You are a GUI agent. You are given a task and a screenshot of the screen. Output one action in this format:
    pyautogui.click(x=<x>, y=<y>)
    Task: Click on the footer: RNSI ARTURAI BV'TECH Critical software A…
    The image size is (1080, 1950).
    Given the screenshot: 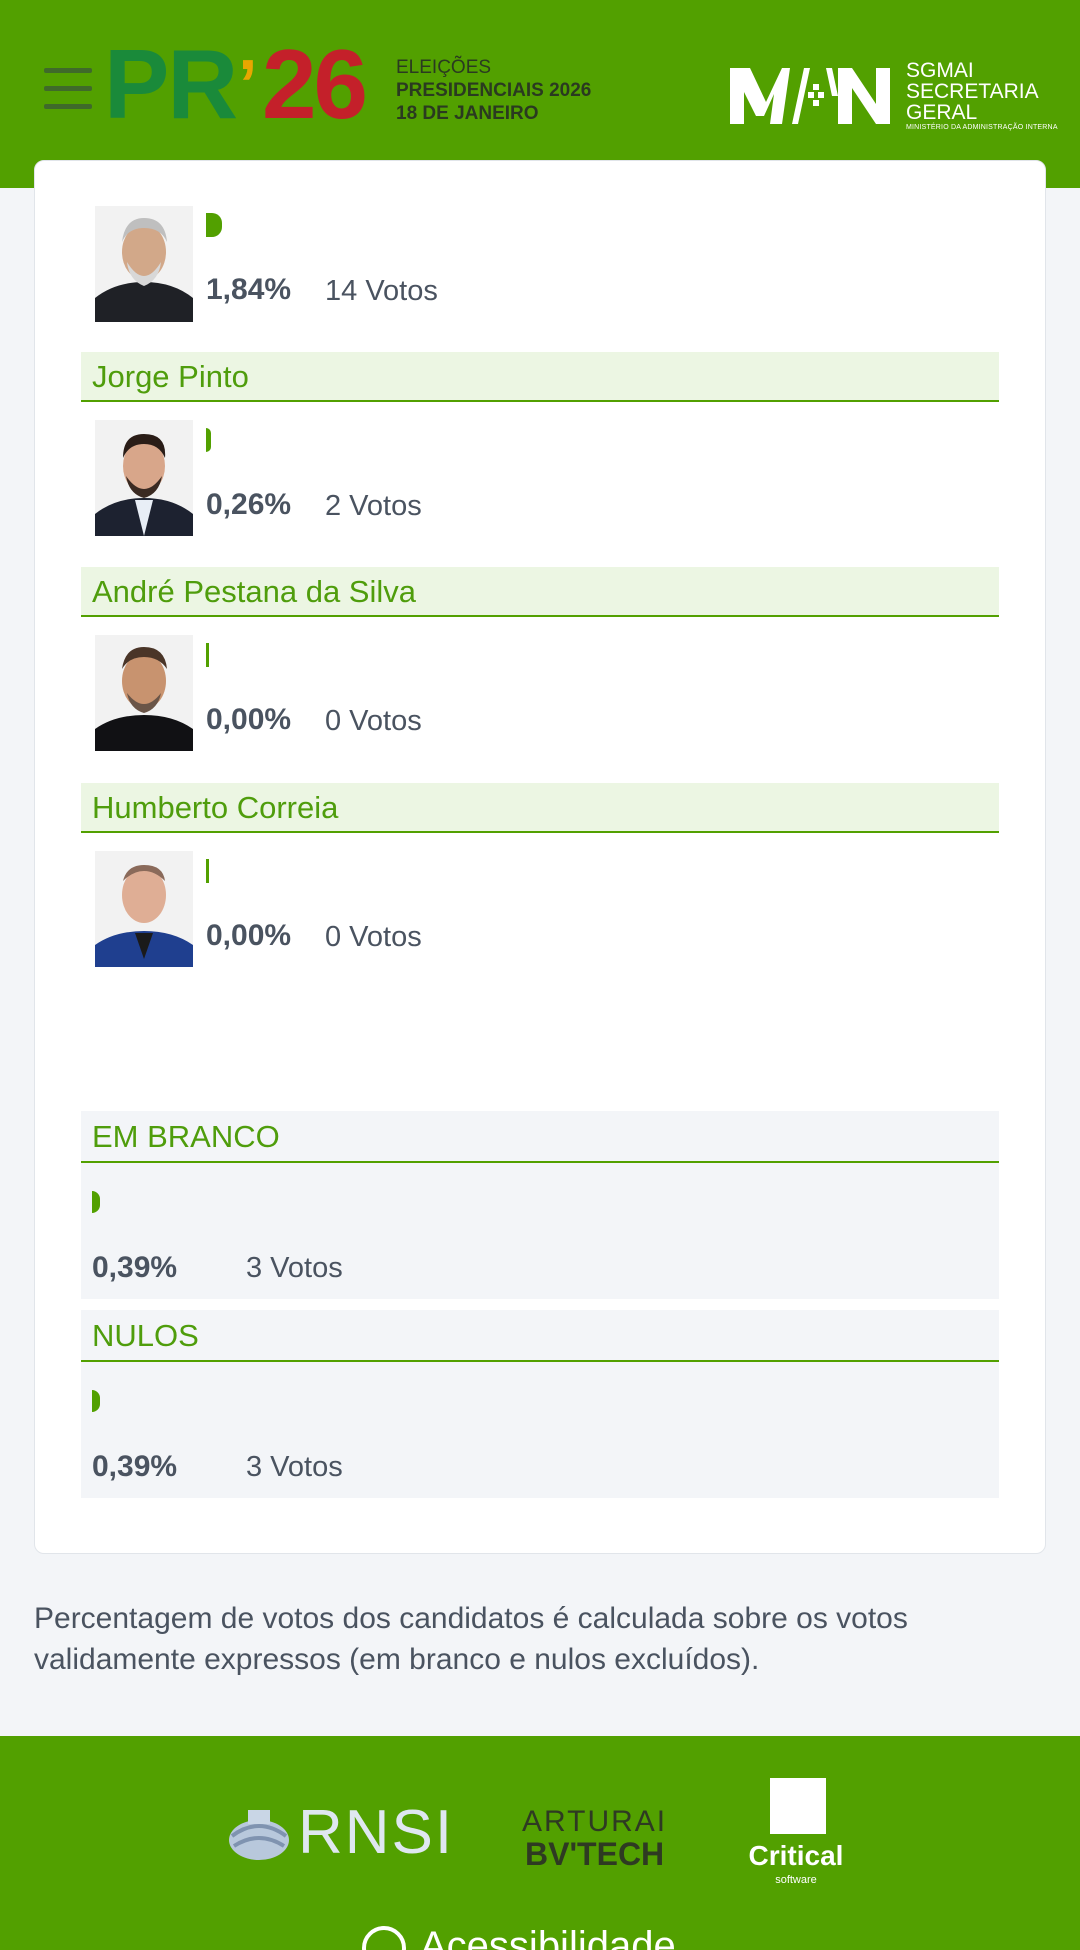 What is the action you would take?
    pyautogui.click(x=540, y=1843)
    